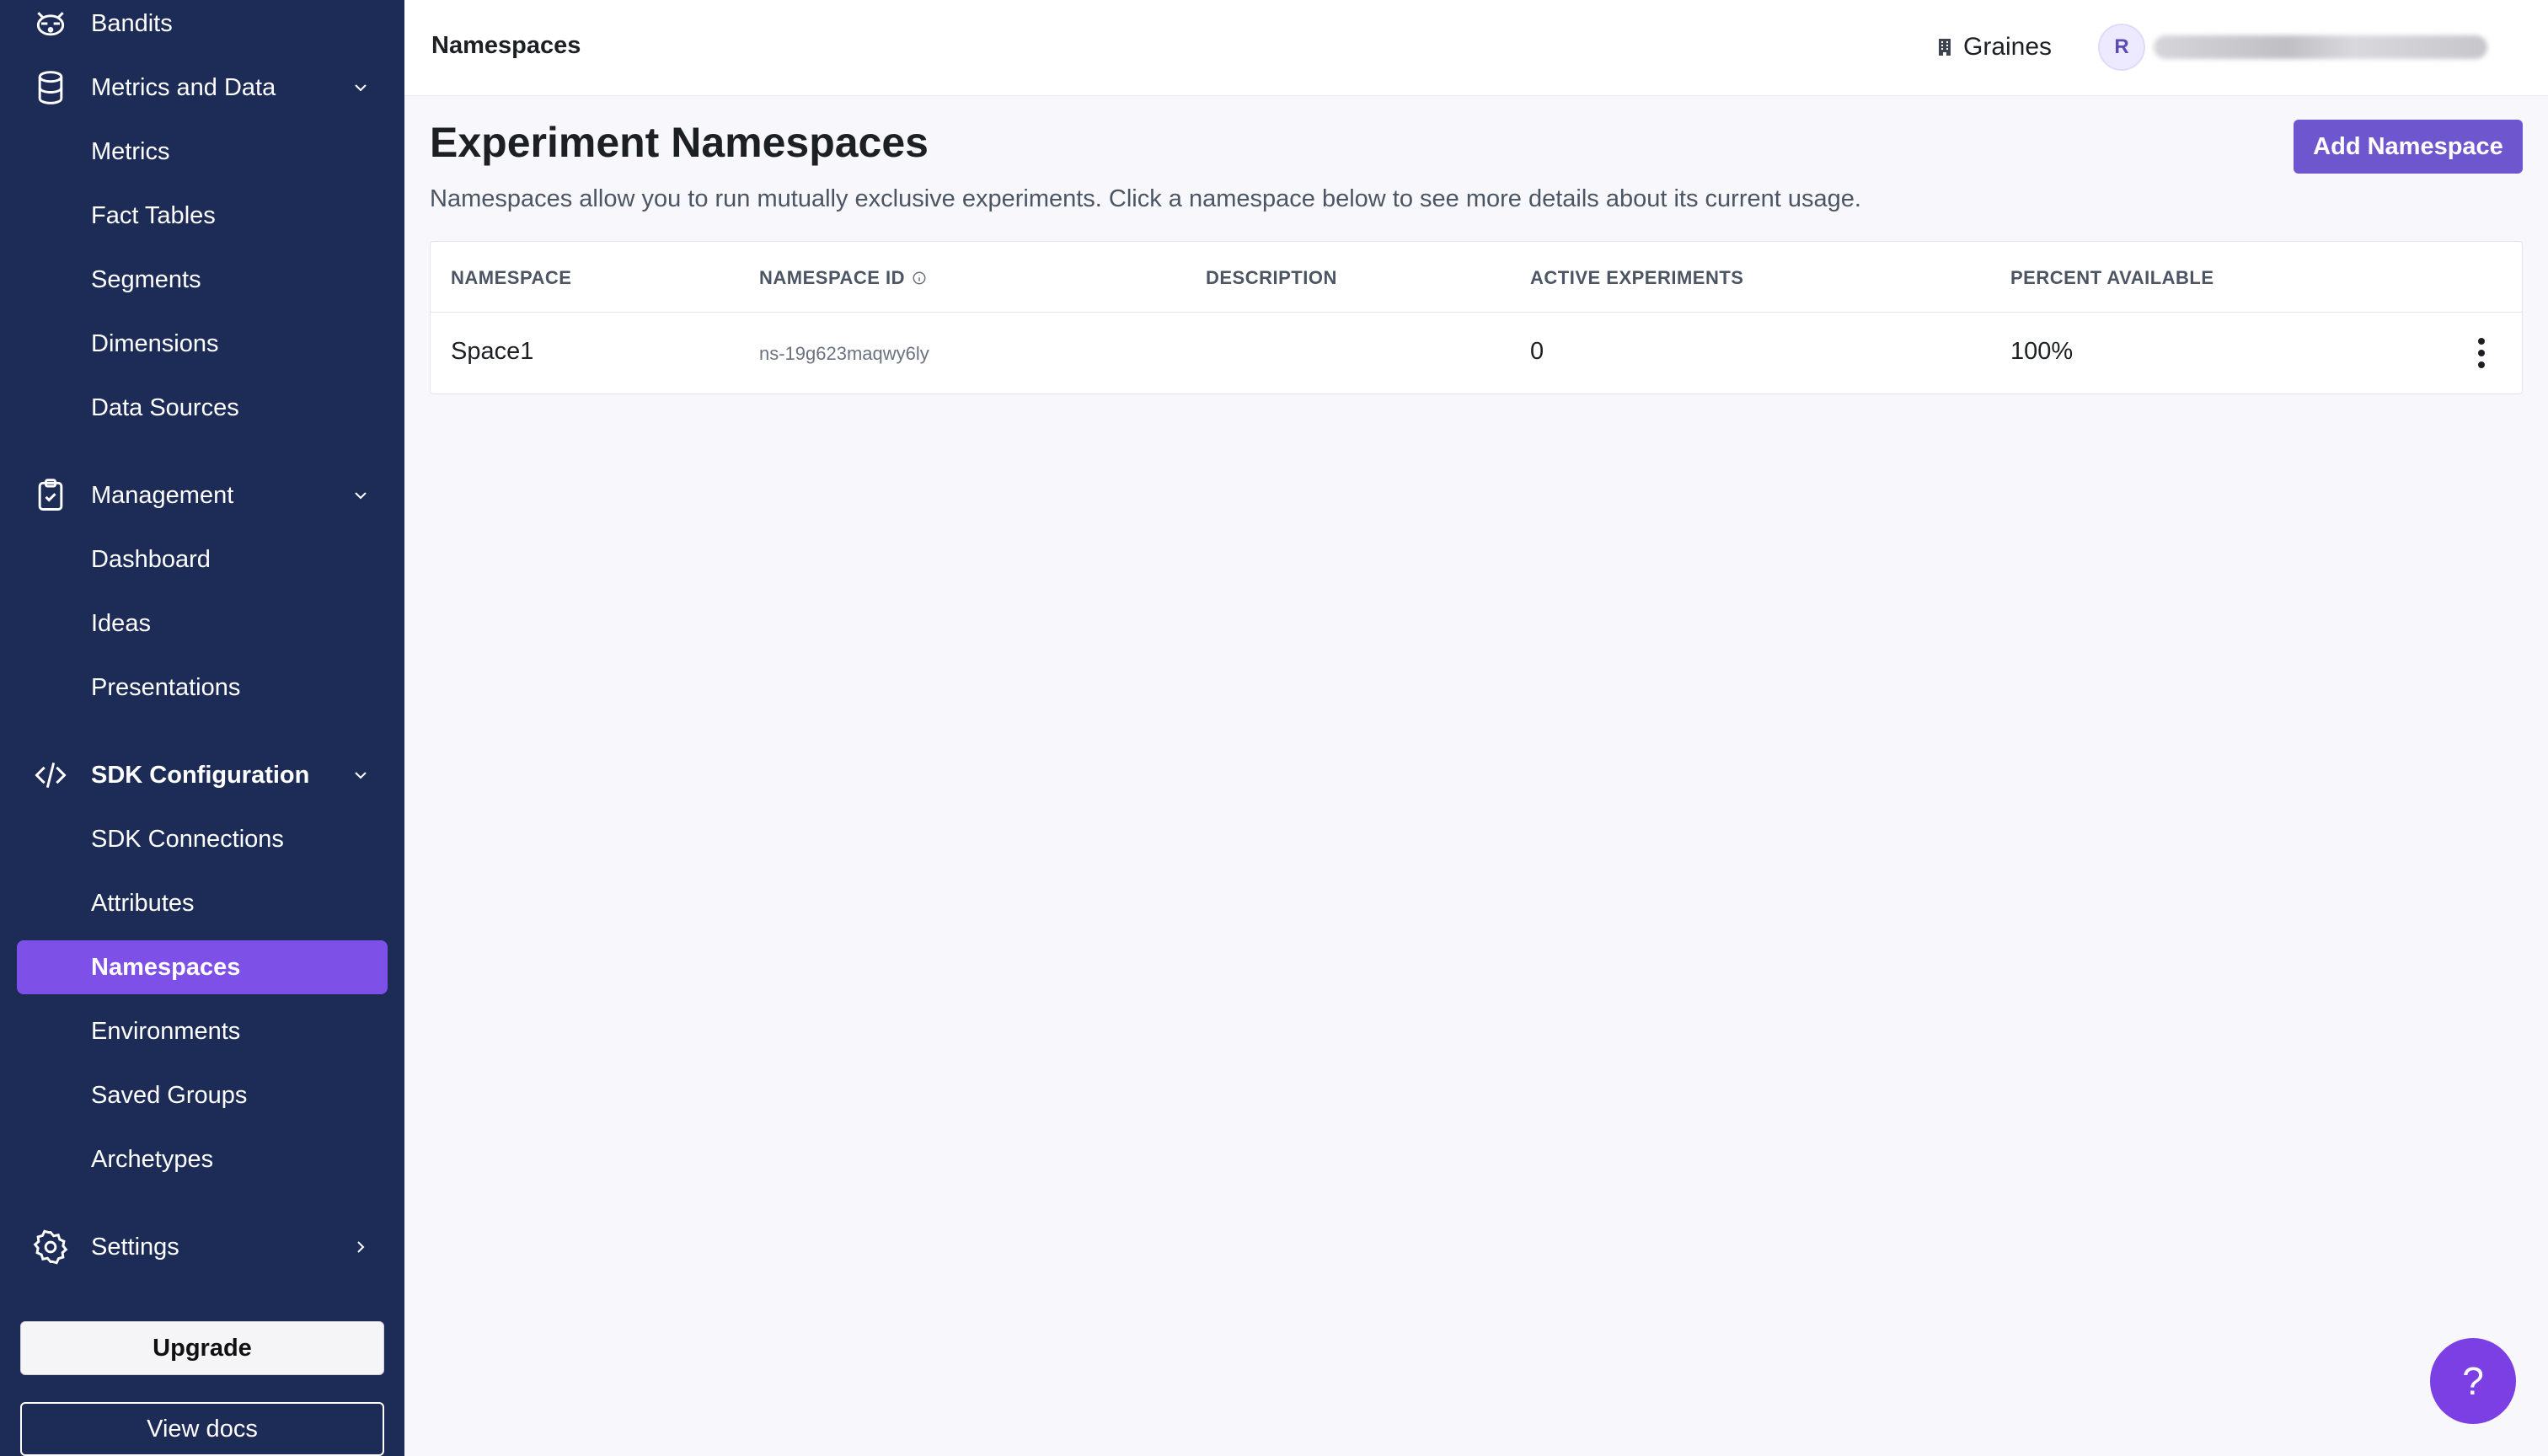  Describe the element at coordinates (511, 277) in the screenshot. I see `column-header-namespace: NAMESPACE` at that location.